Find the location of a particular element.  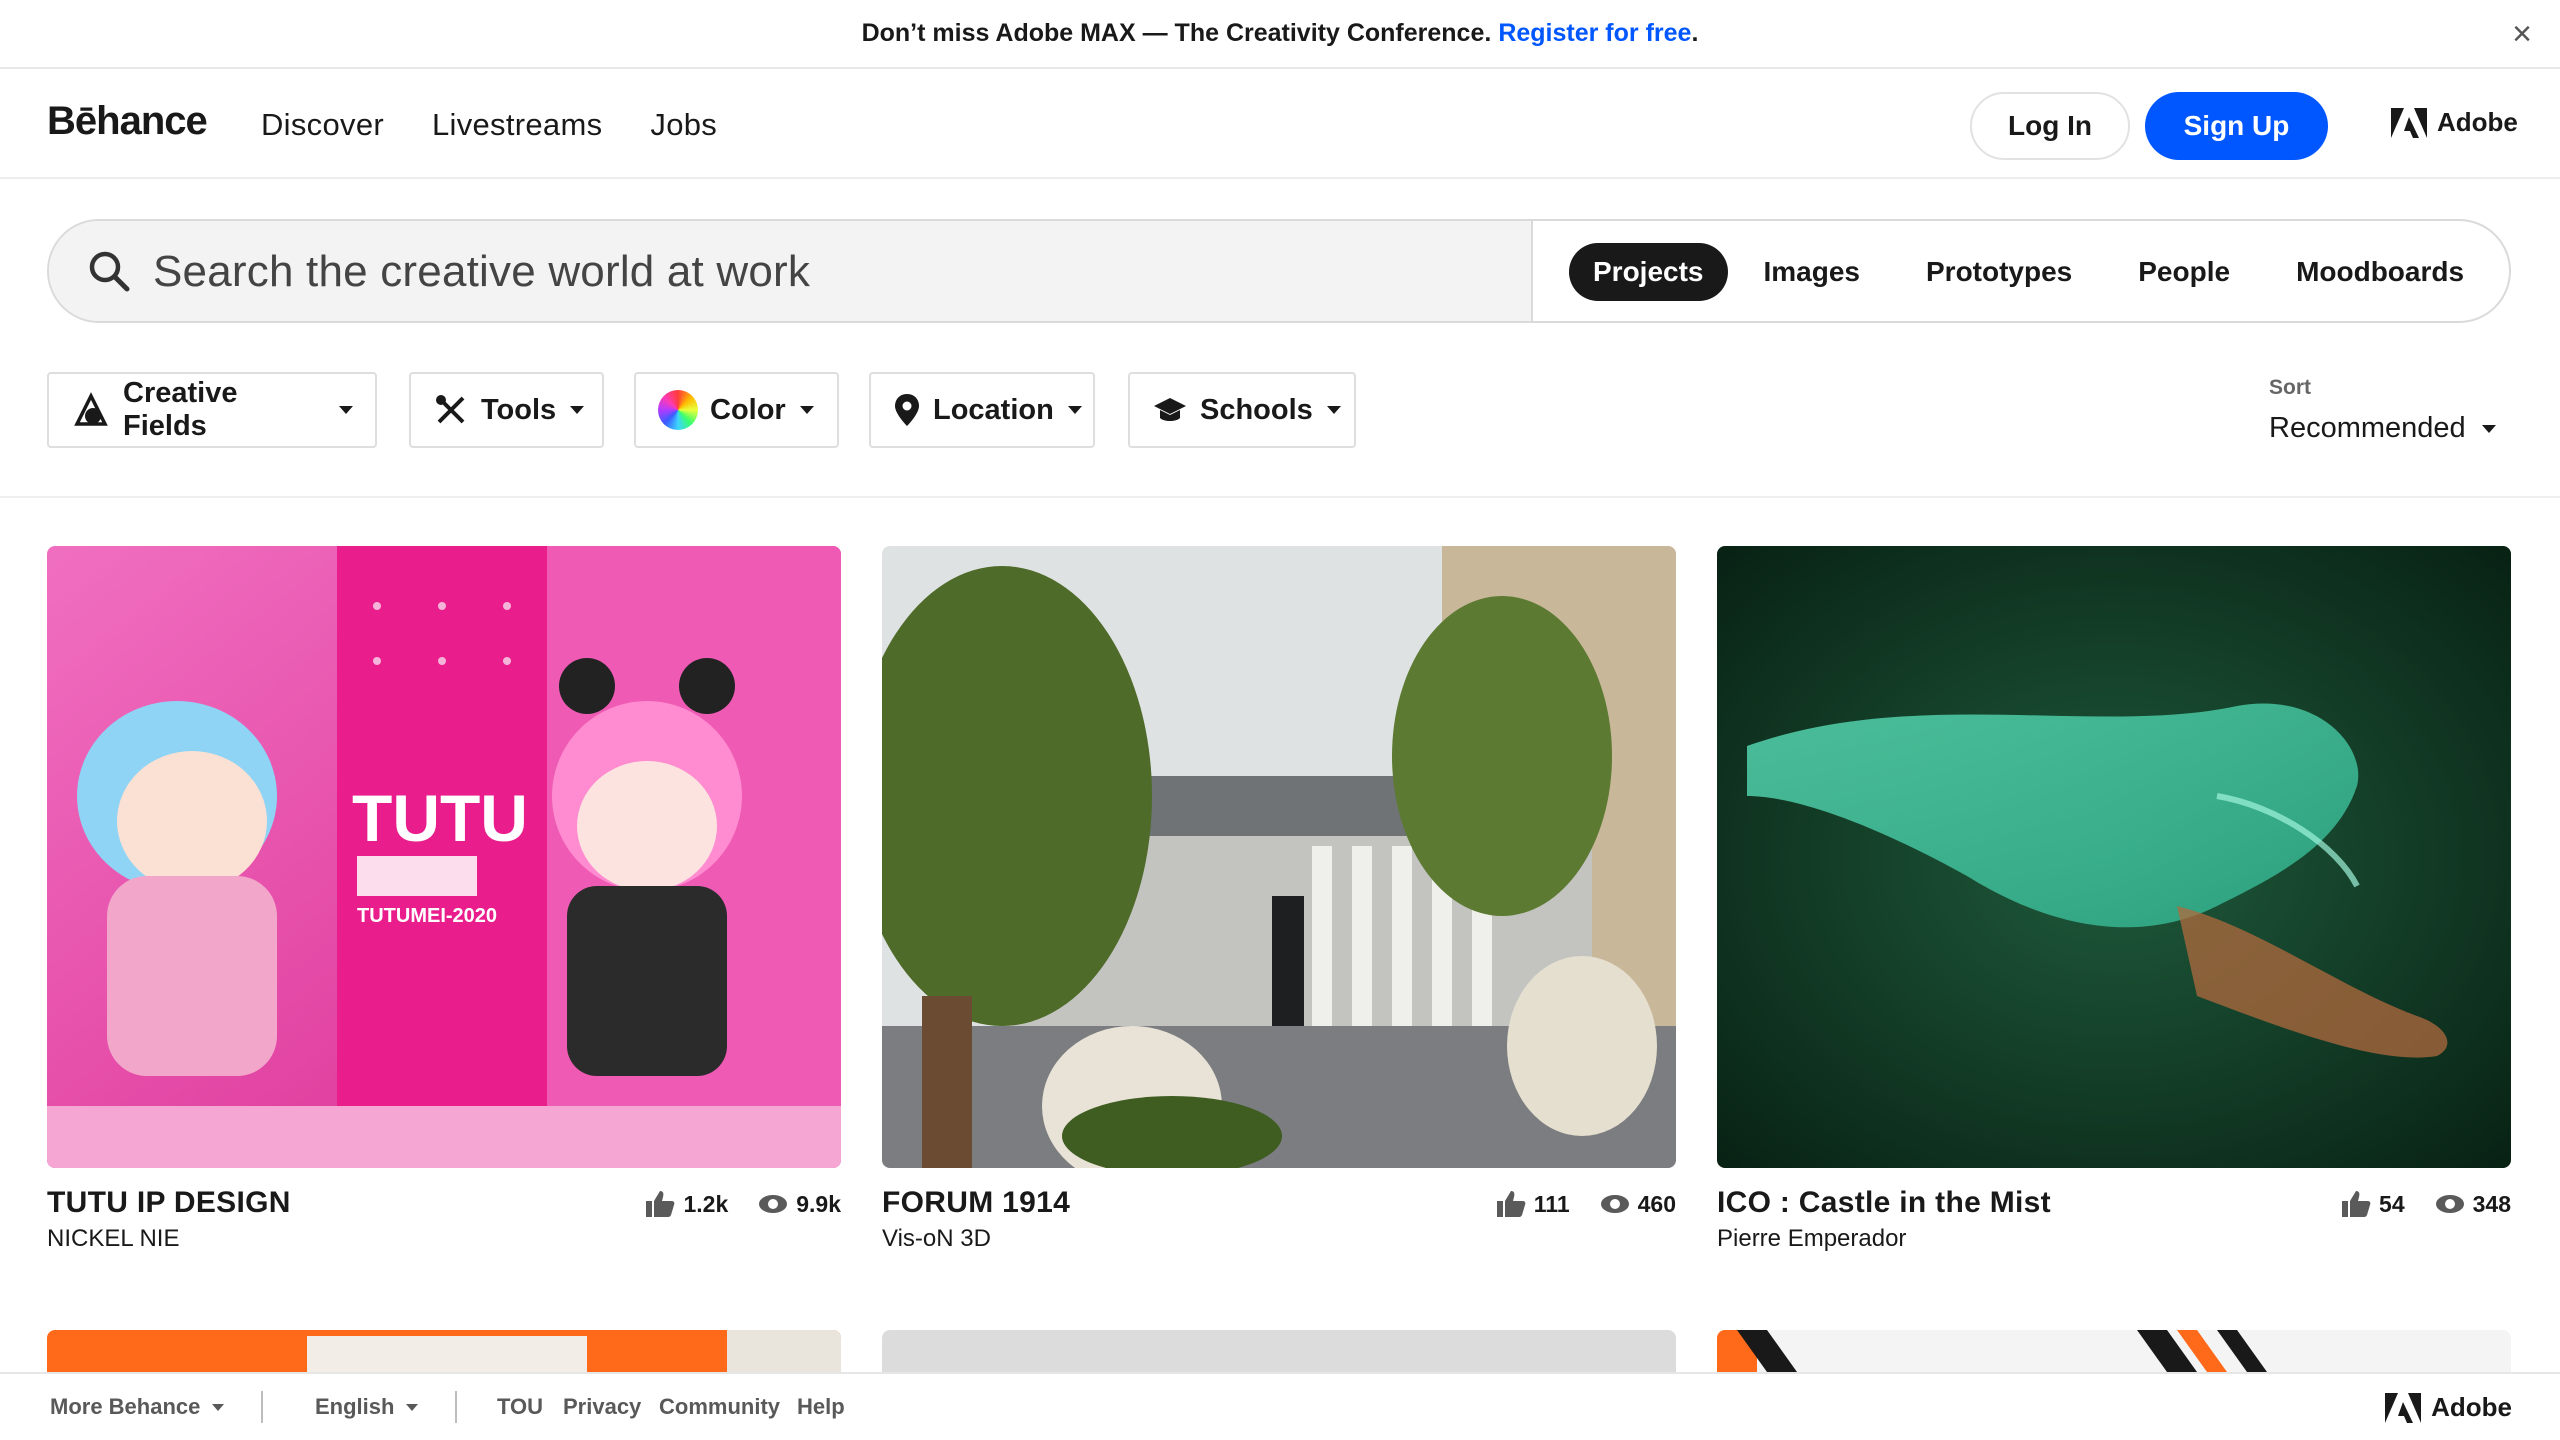

behance-logo: Bēhance is located at coordinates (127, 121).